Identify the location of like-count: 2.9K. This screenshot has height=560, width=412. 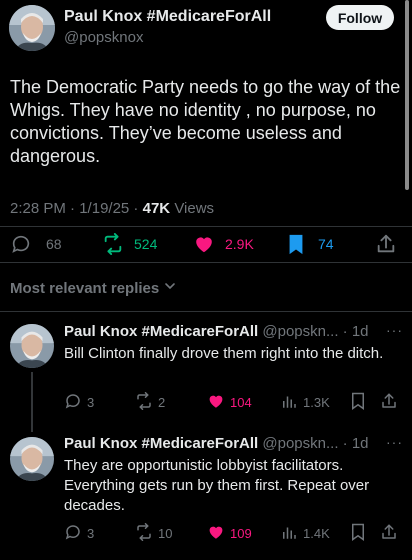
(239, 244).